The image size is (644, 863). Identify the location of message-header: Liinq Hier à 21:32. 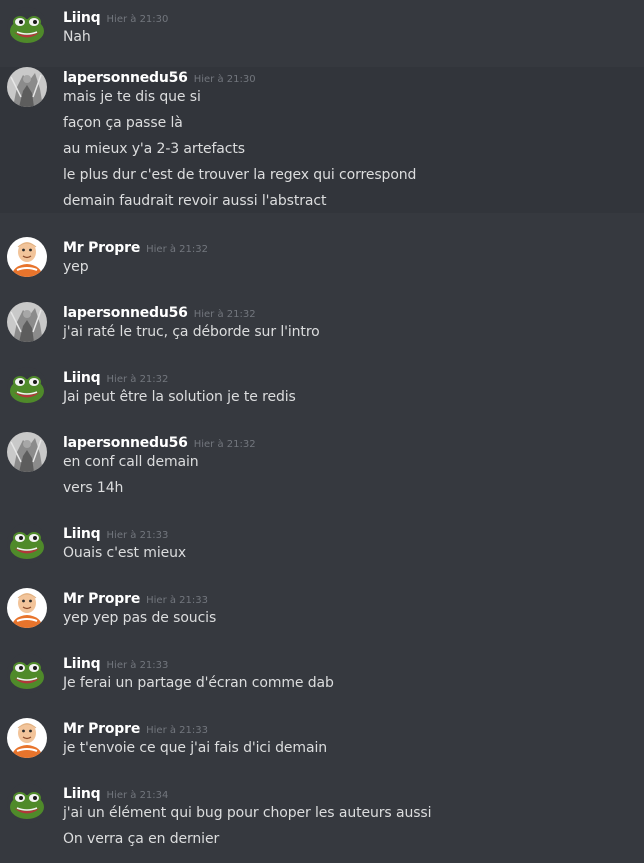
(115, 377).